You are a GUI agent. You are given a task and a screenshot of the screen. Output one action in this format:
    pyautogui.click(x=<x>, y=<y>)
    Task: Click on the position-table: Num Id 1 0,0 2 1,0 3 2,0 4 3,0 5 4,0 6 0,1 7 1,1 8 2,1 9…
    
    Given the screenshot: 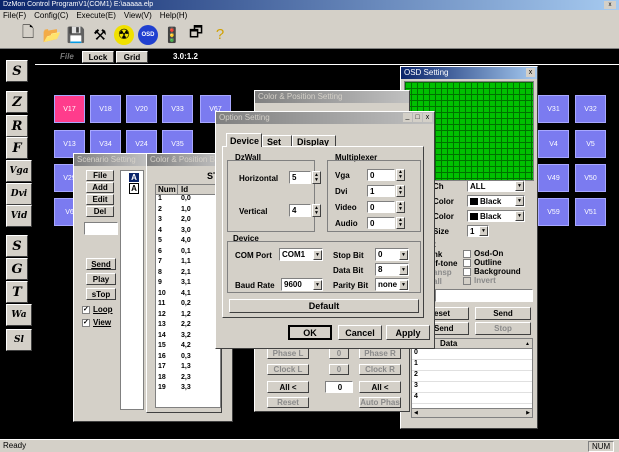 What is the action you would take?
    pyautogui.click(x=188, y=296)
    